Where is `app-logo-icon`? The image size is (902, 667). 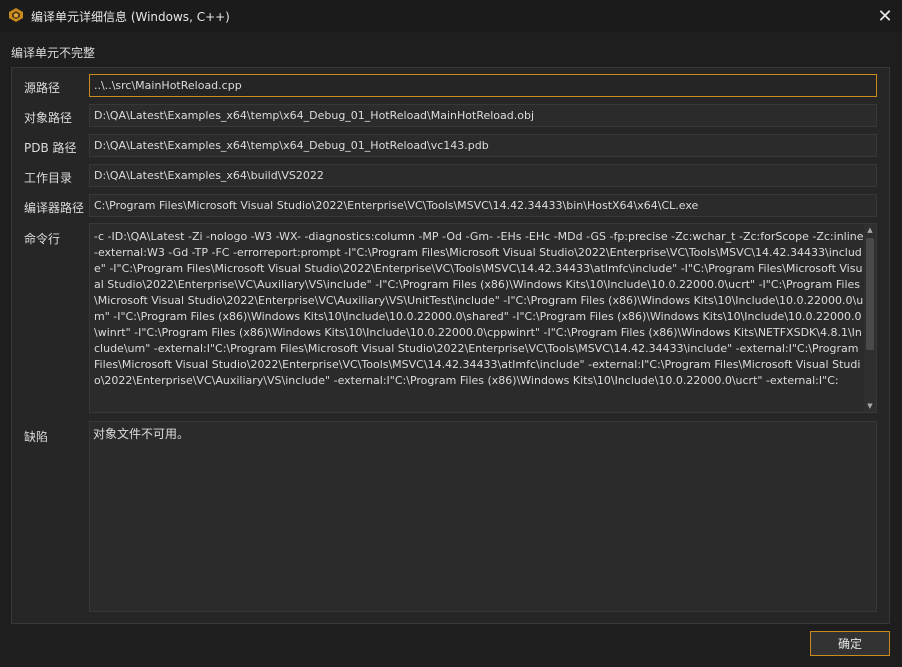
app-logo-icon is located at coordinates (16, 15).